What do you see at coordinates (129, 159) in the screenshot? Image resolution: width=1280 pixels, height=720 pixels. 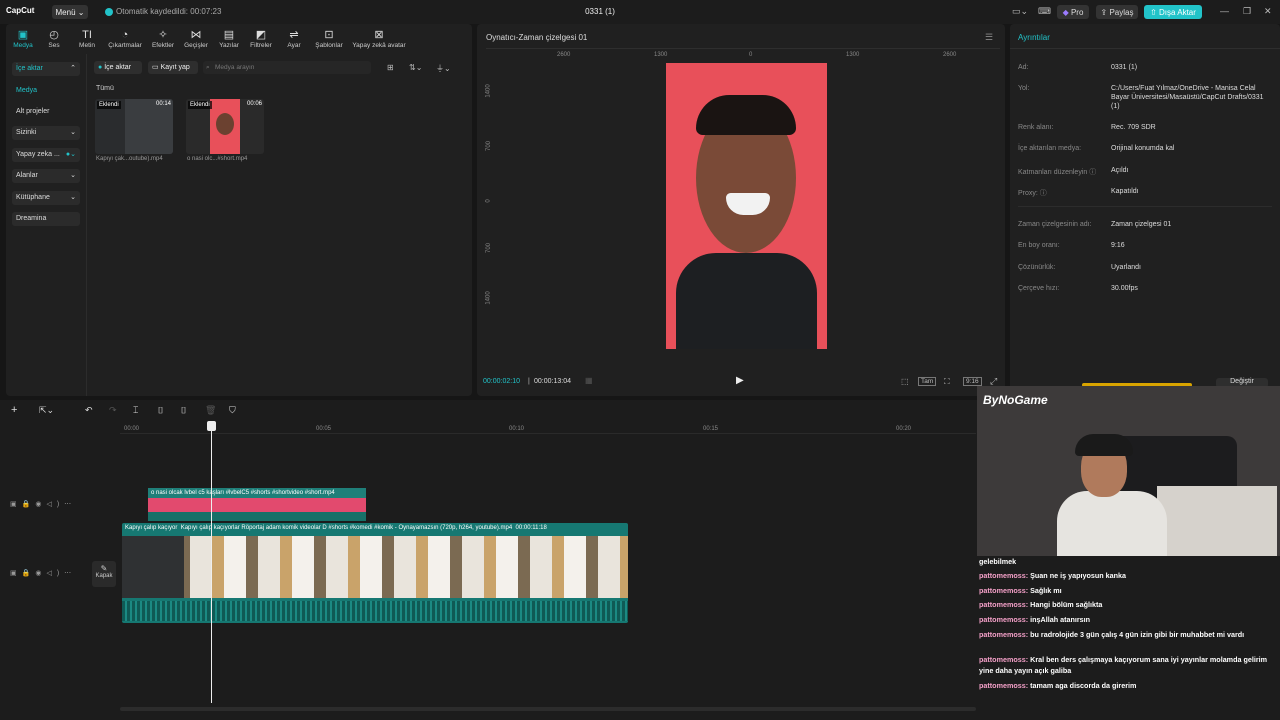 I see `media-name: Kapıyı çak...outube).mp4` at bounding box center [129, 159].